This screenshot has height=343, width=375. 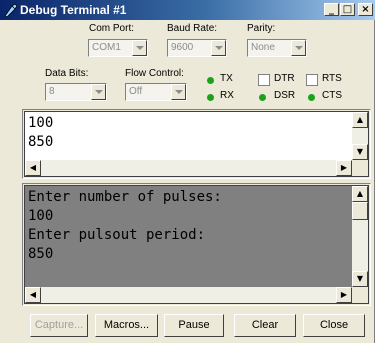 I want to click on rx-led-icon, so click(x=210, y=97).